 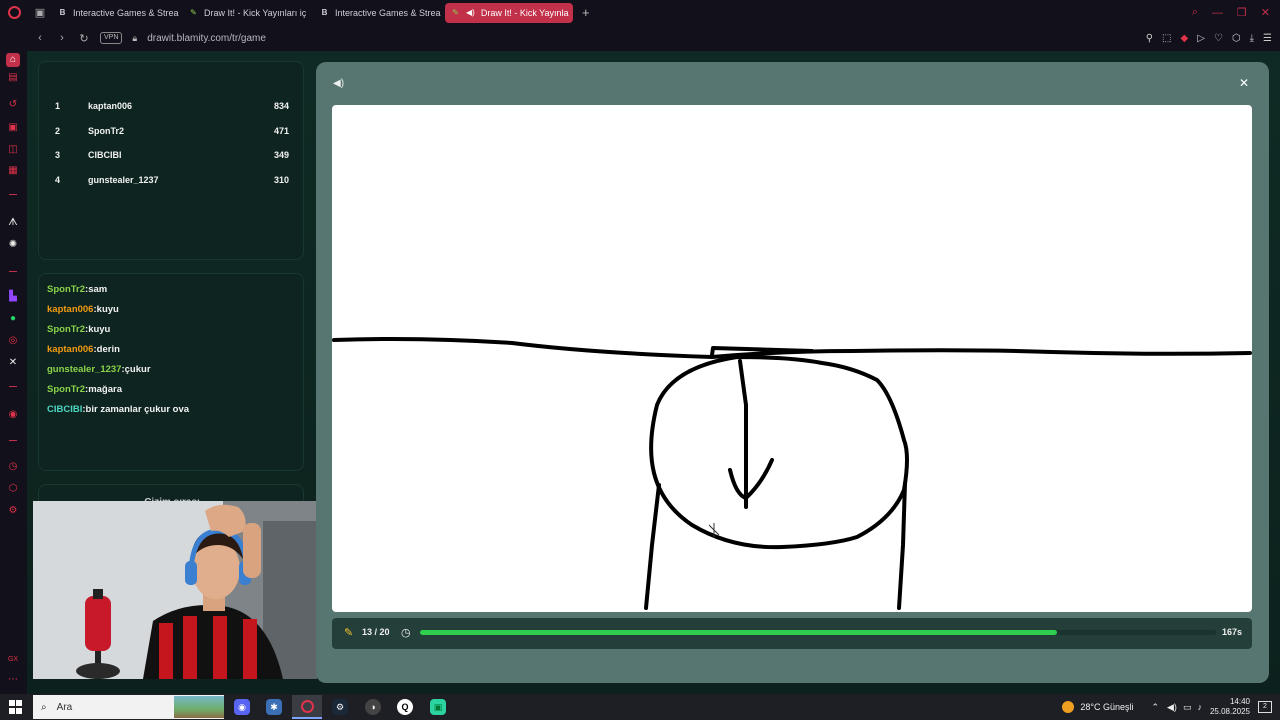 What do you see at coordinates (1209, 38) in the screenshot?
I see `toolbar-icons: ⚲ ⬚ ◆ ▷ ♡ ⬡ ⤓ ☰` at bounding box center [1209, 38].